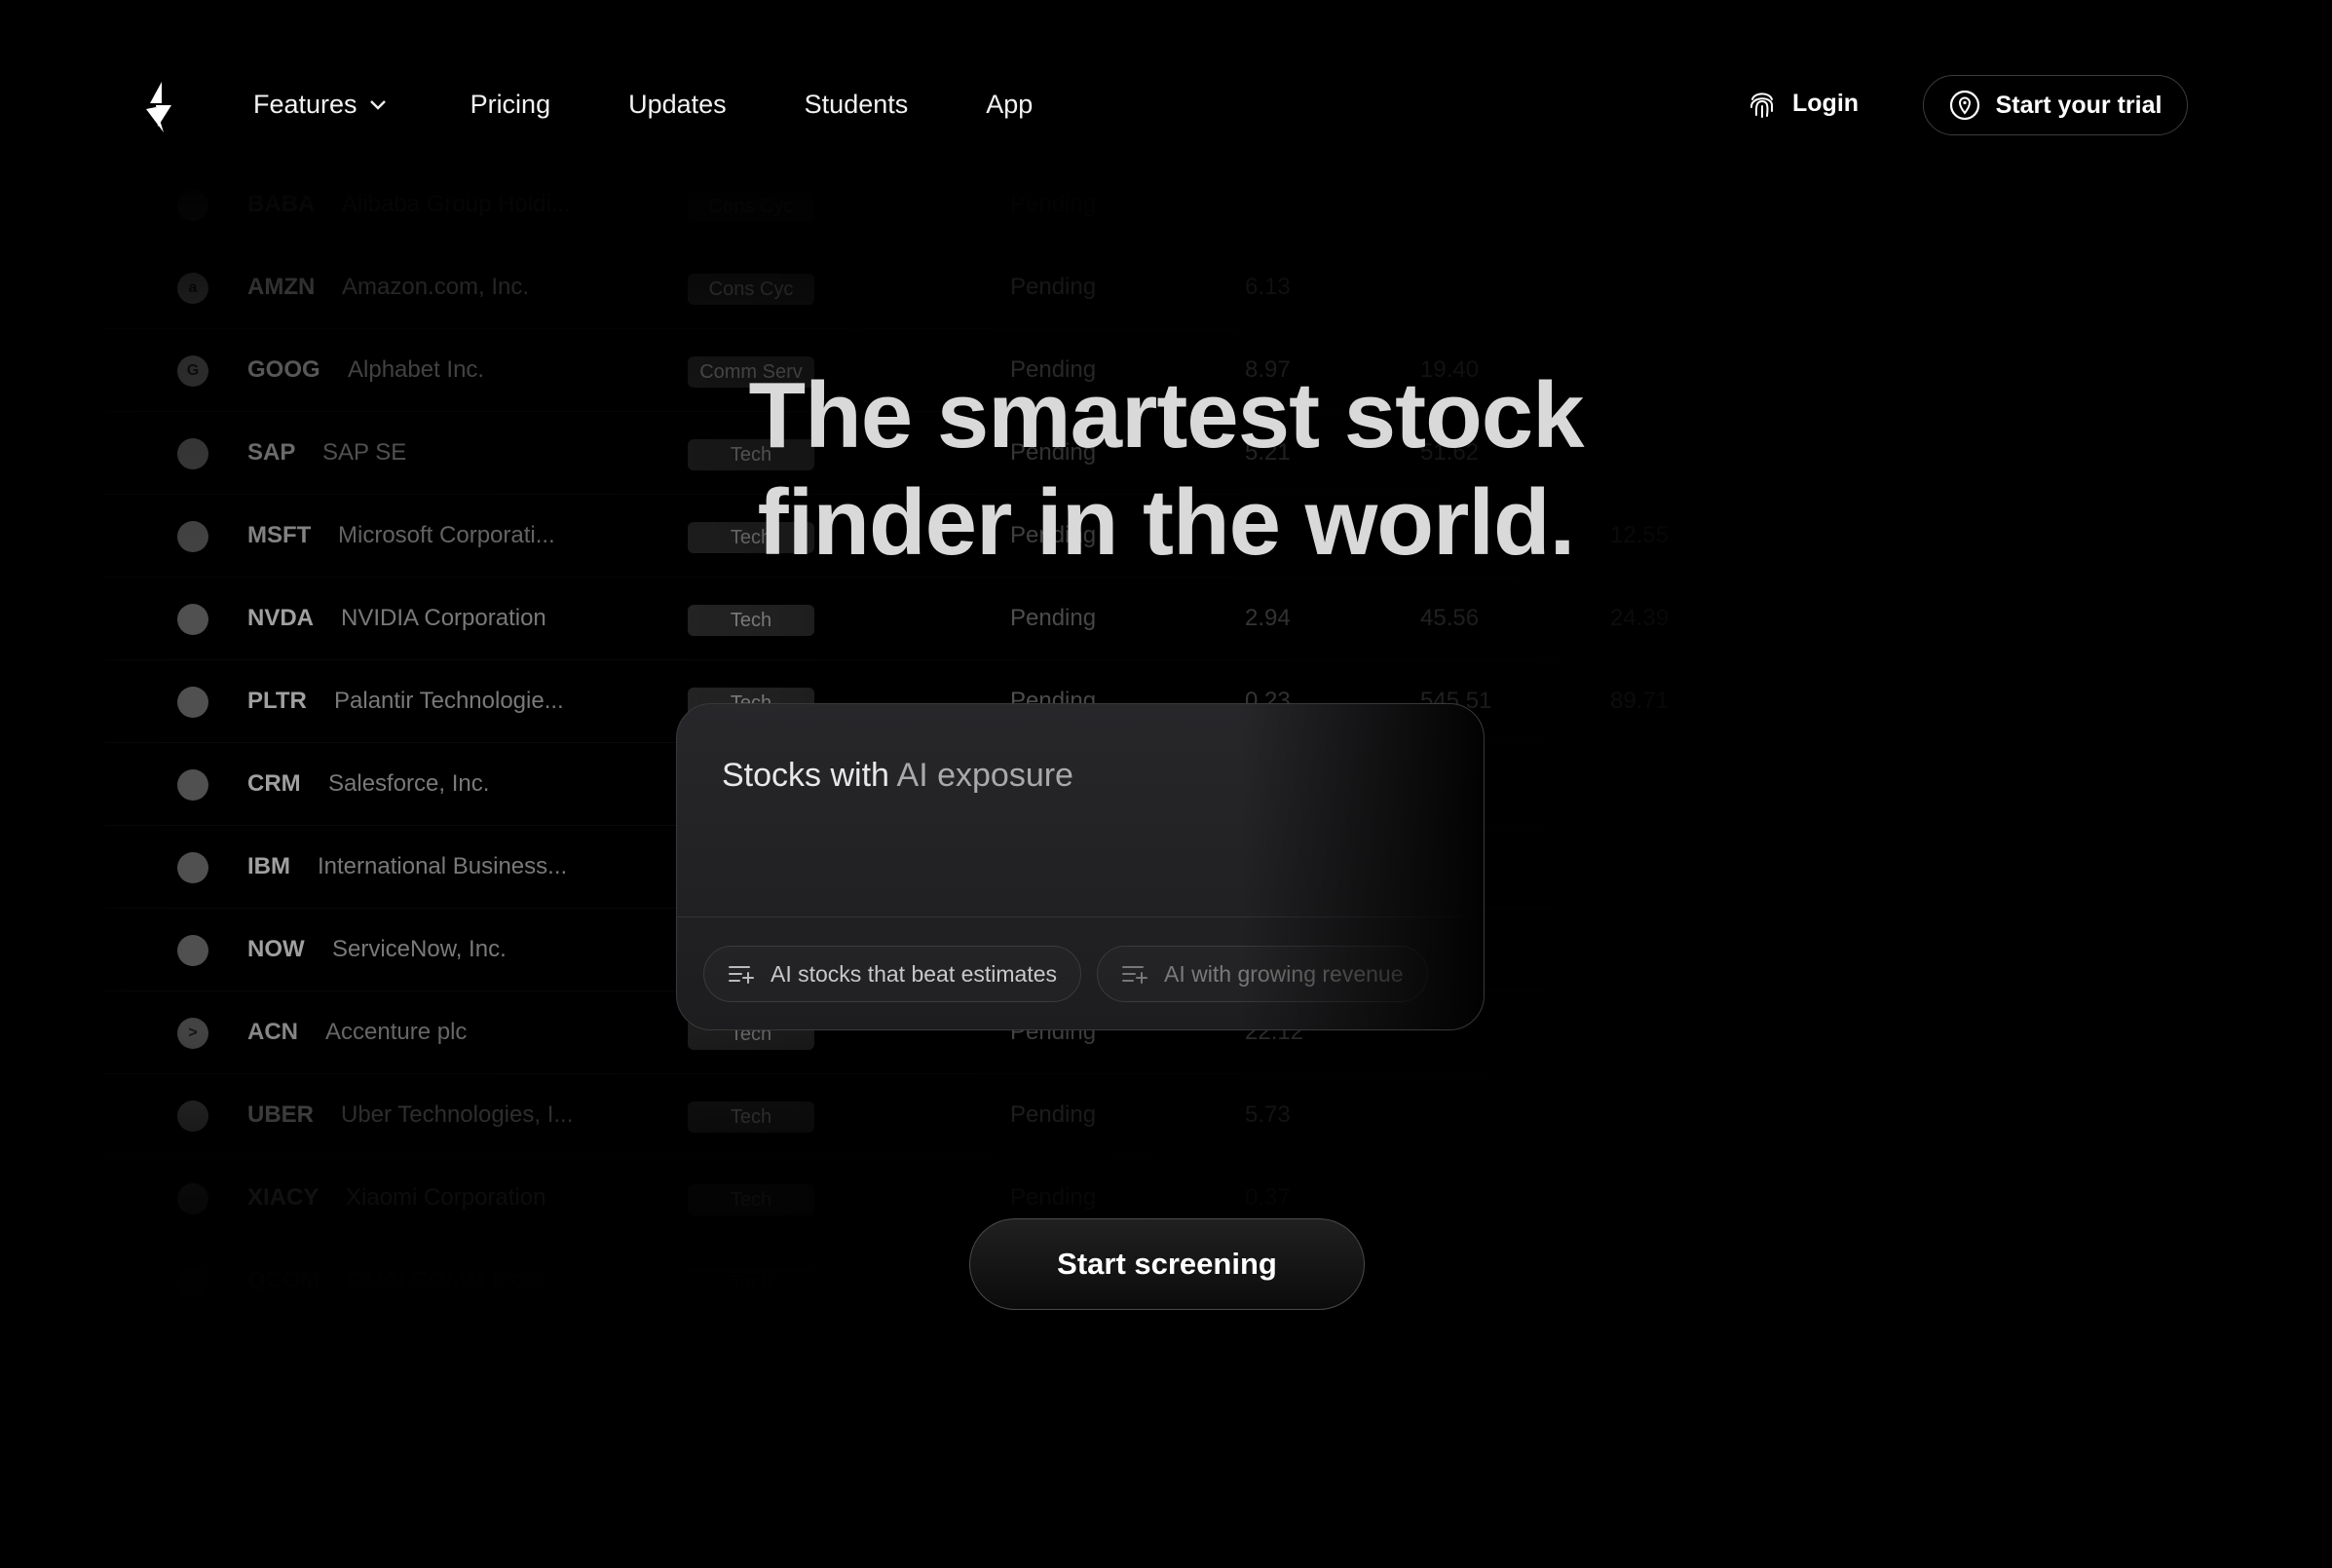 Image resolution: width=2332 pixels, height=1568 pixels. I want to click on ticker: UBER, so click(281, 1114).